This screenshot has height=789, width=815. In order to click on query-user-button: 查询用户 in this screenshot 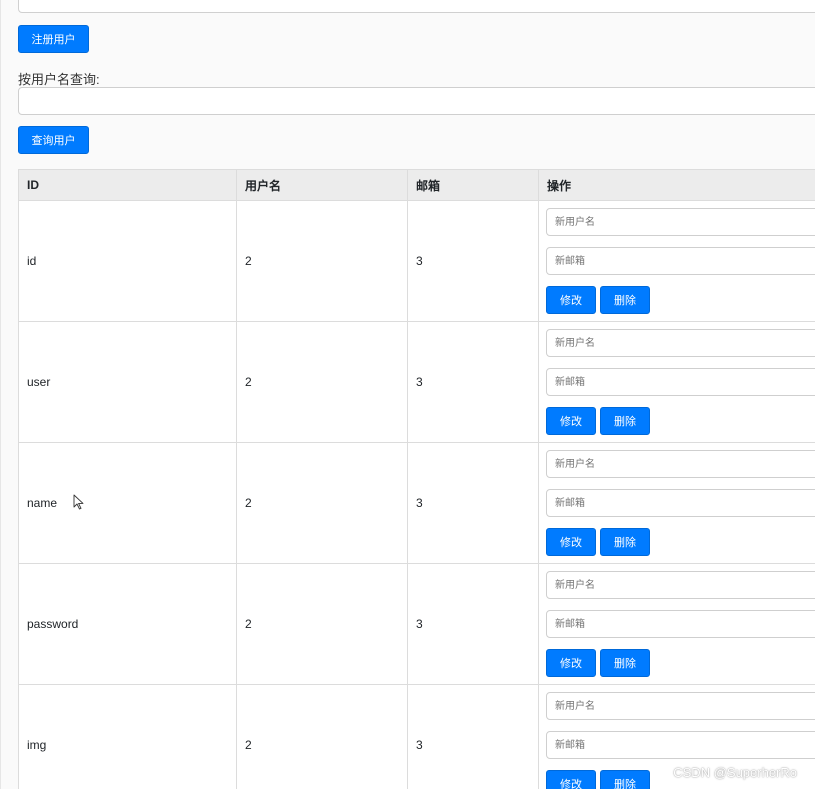, I will do `click(53, 140)`.